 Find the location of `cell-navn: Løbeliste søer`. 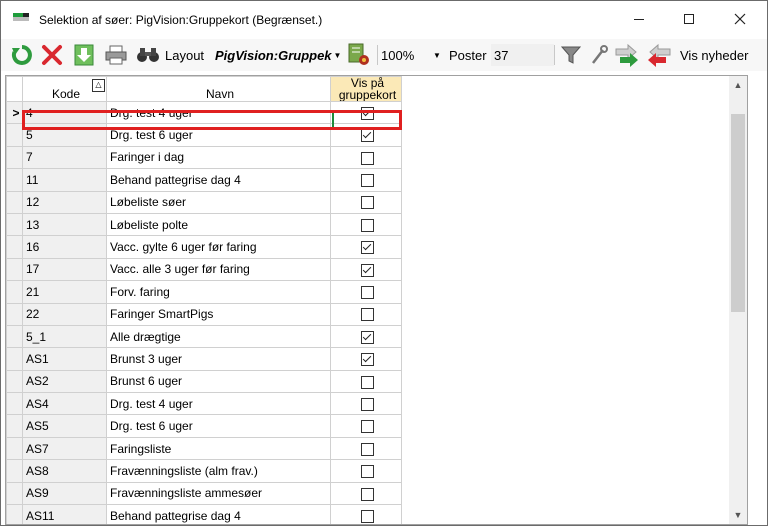

cell-navn: Løbeliste søer is located at coordinates (218, 202).